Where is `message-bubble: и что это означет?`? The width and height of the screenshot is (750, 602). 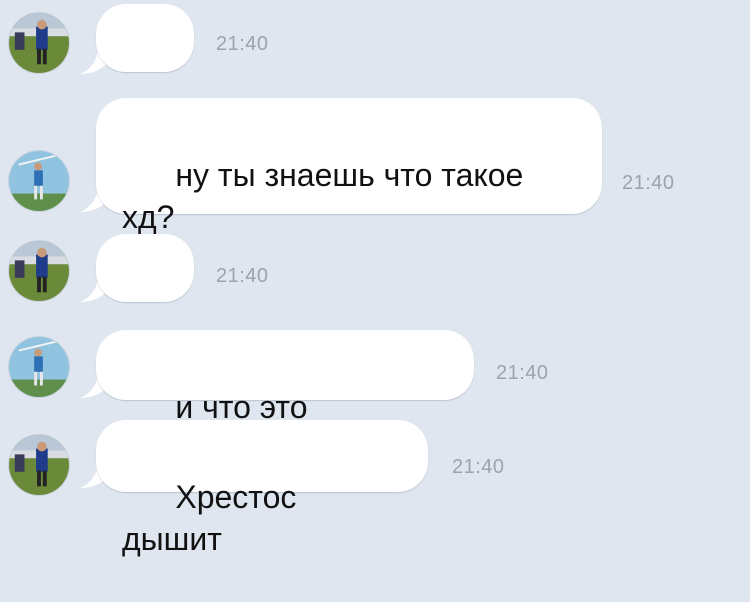 message-bubble: и что это означет? is located at coordinates (285, 398).